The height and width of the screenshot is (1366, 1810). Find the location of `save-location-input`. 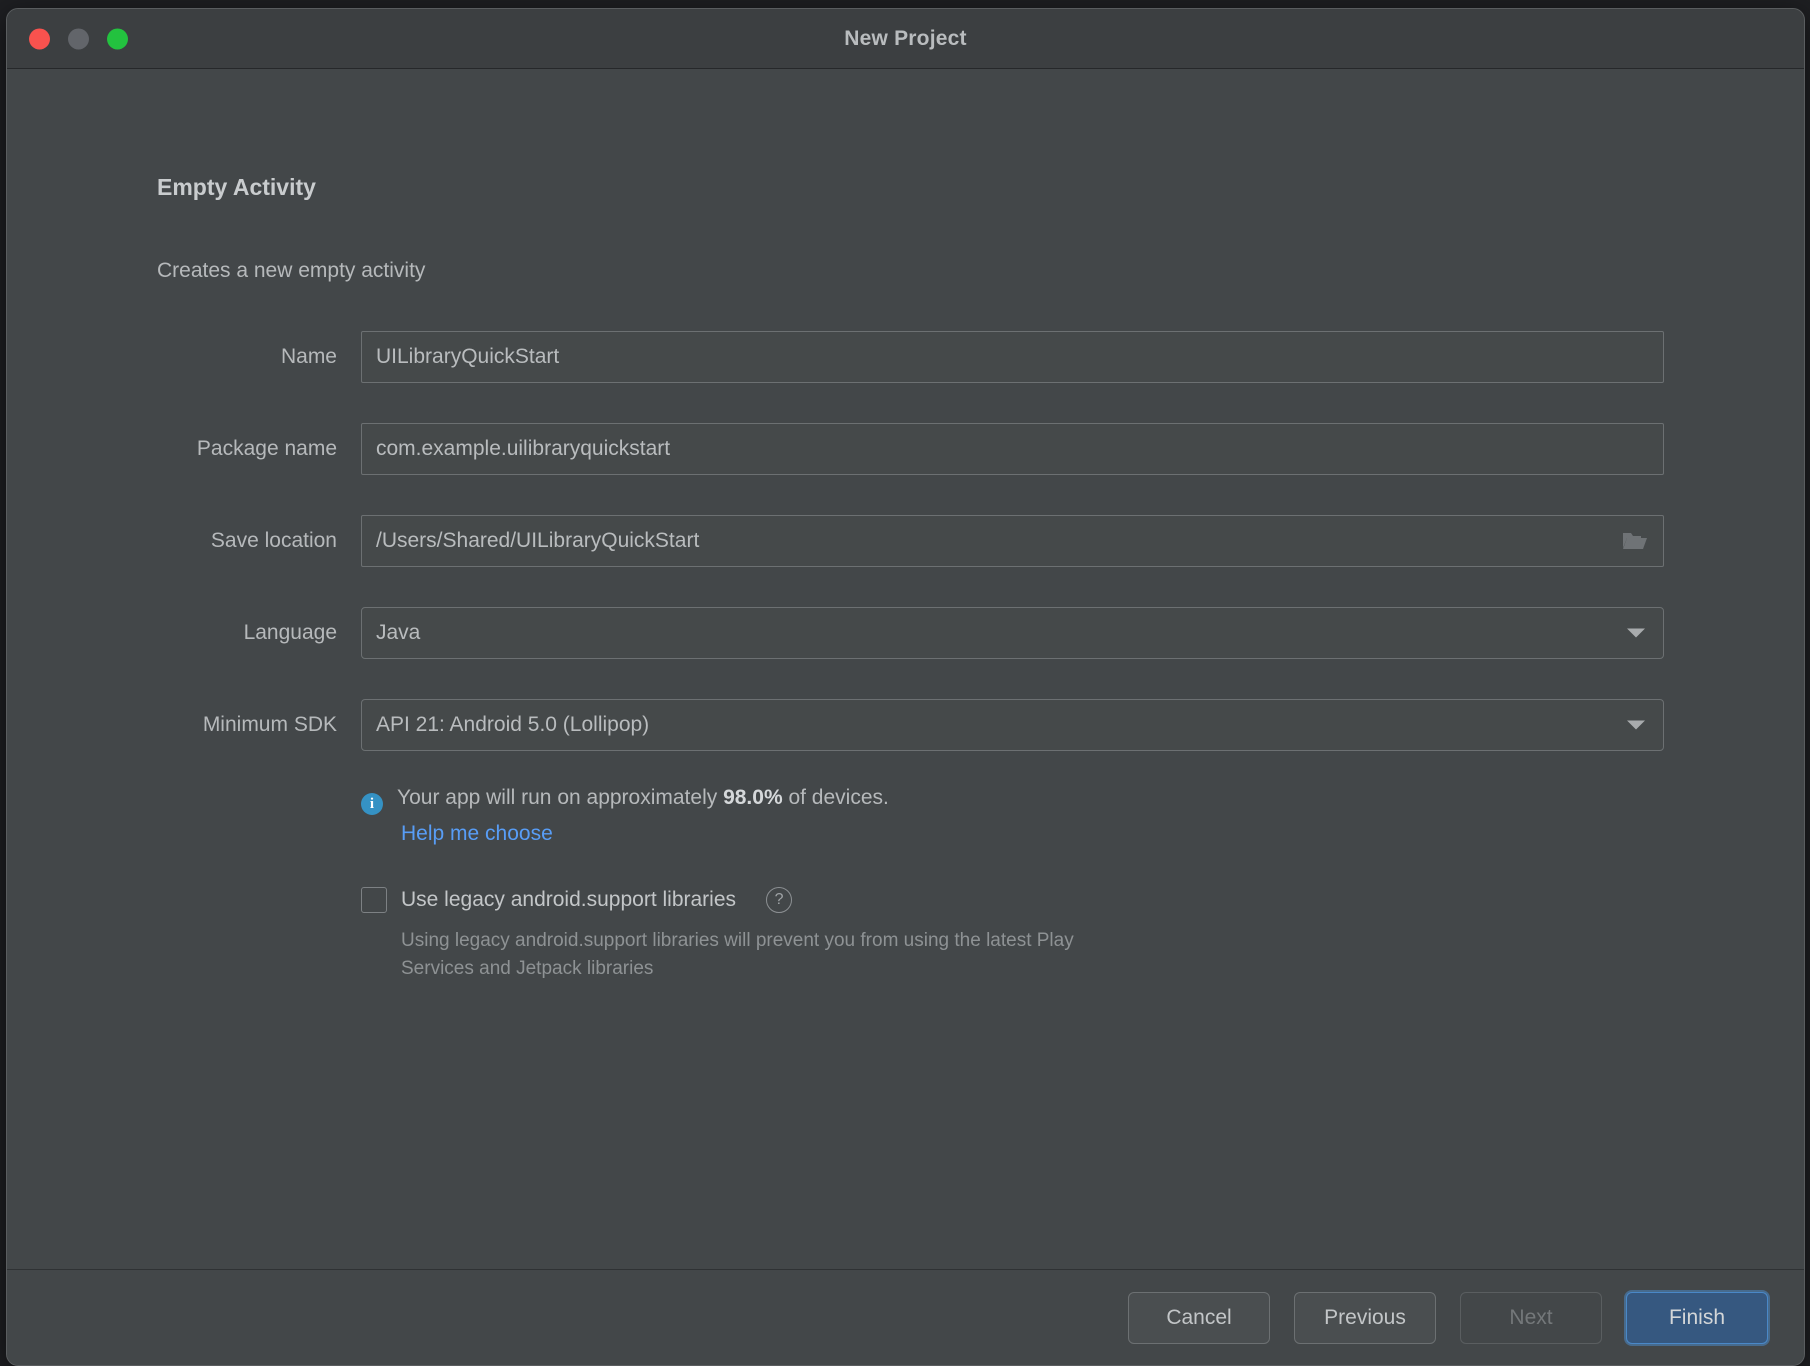

save-location-input is located at coordinates (1012, 541).